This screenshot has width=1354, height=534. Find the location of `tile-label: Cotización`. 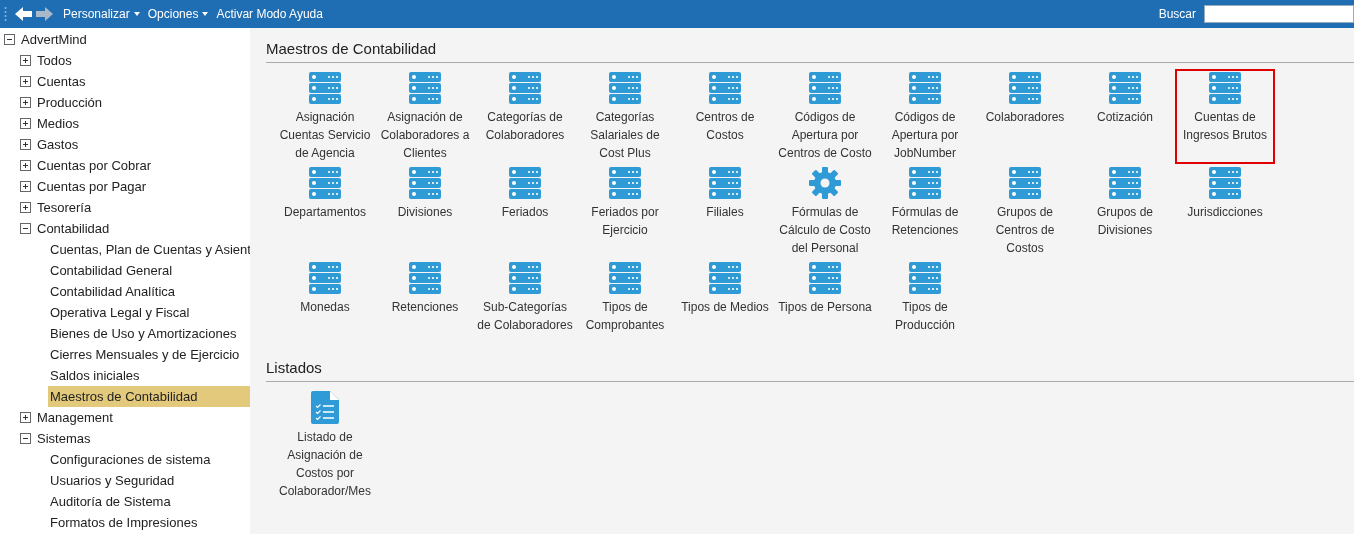

tile-label: Cotización is located at coordinates (1125, 117).